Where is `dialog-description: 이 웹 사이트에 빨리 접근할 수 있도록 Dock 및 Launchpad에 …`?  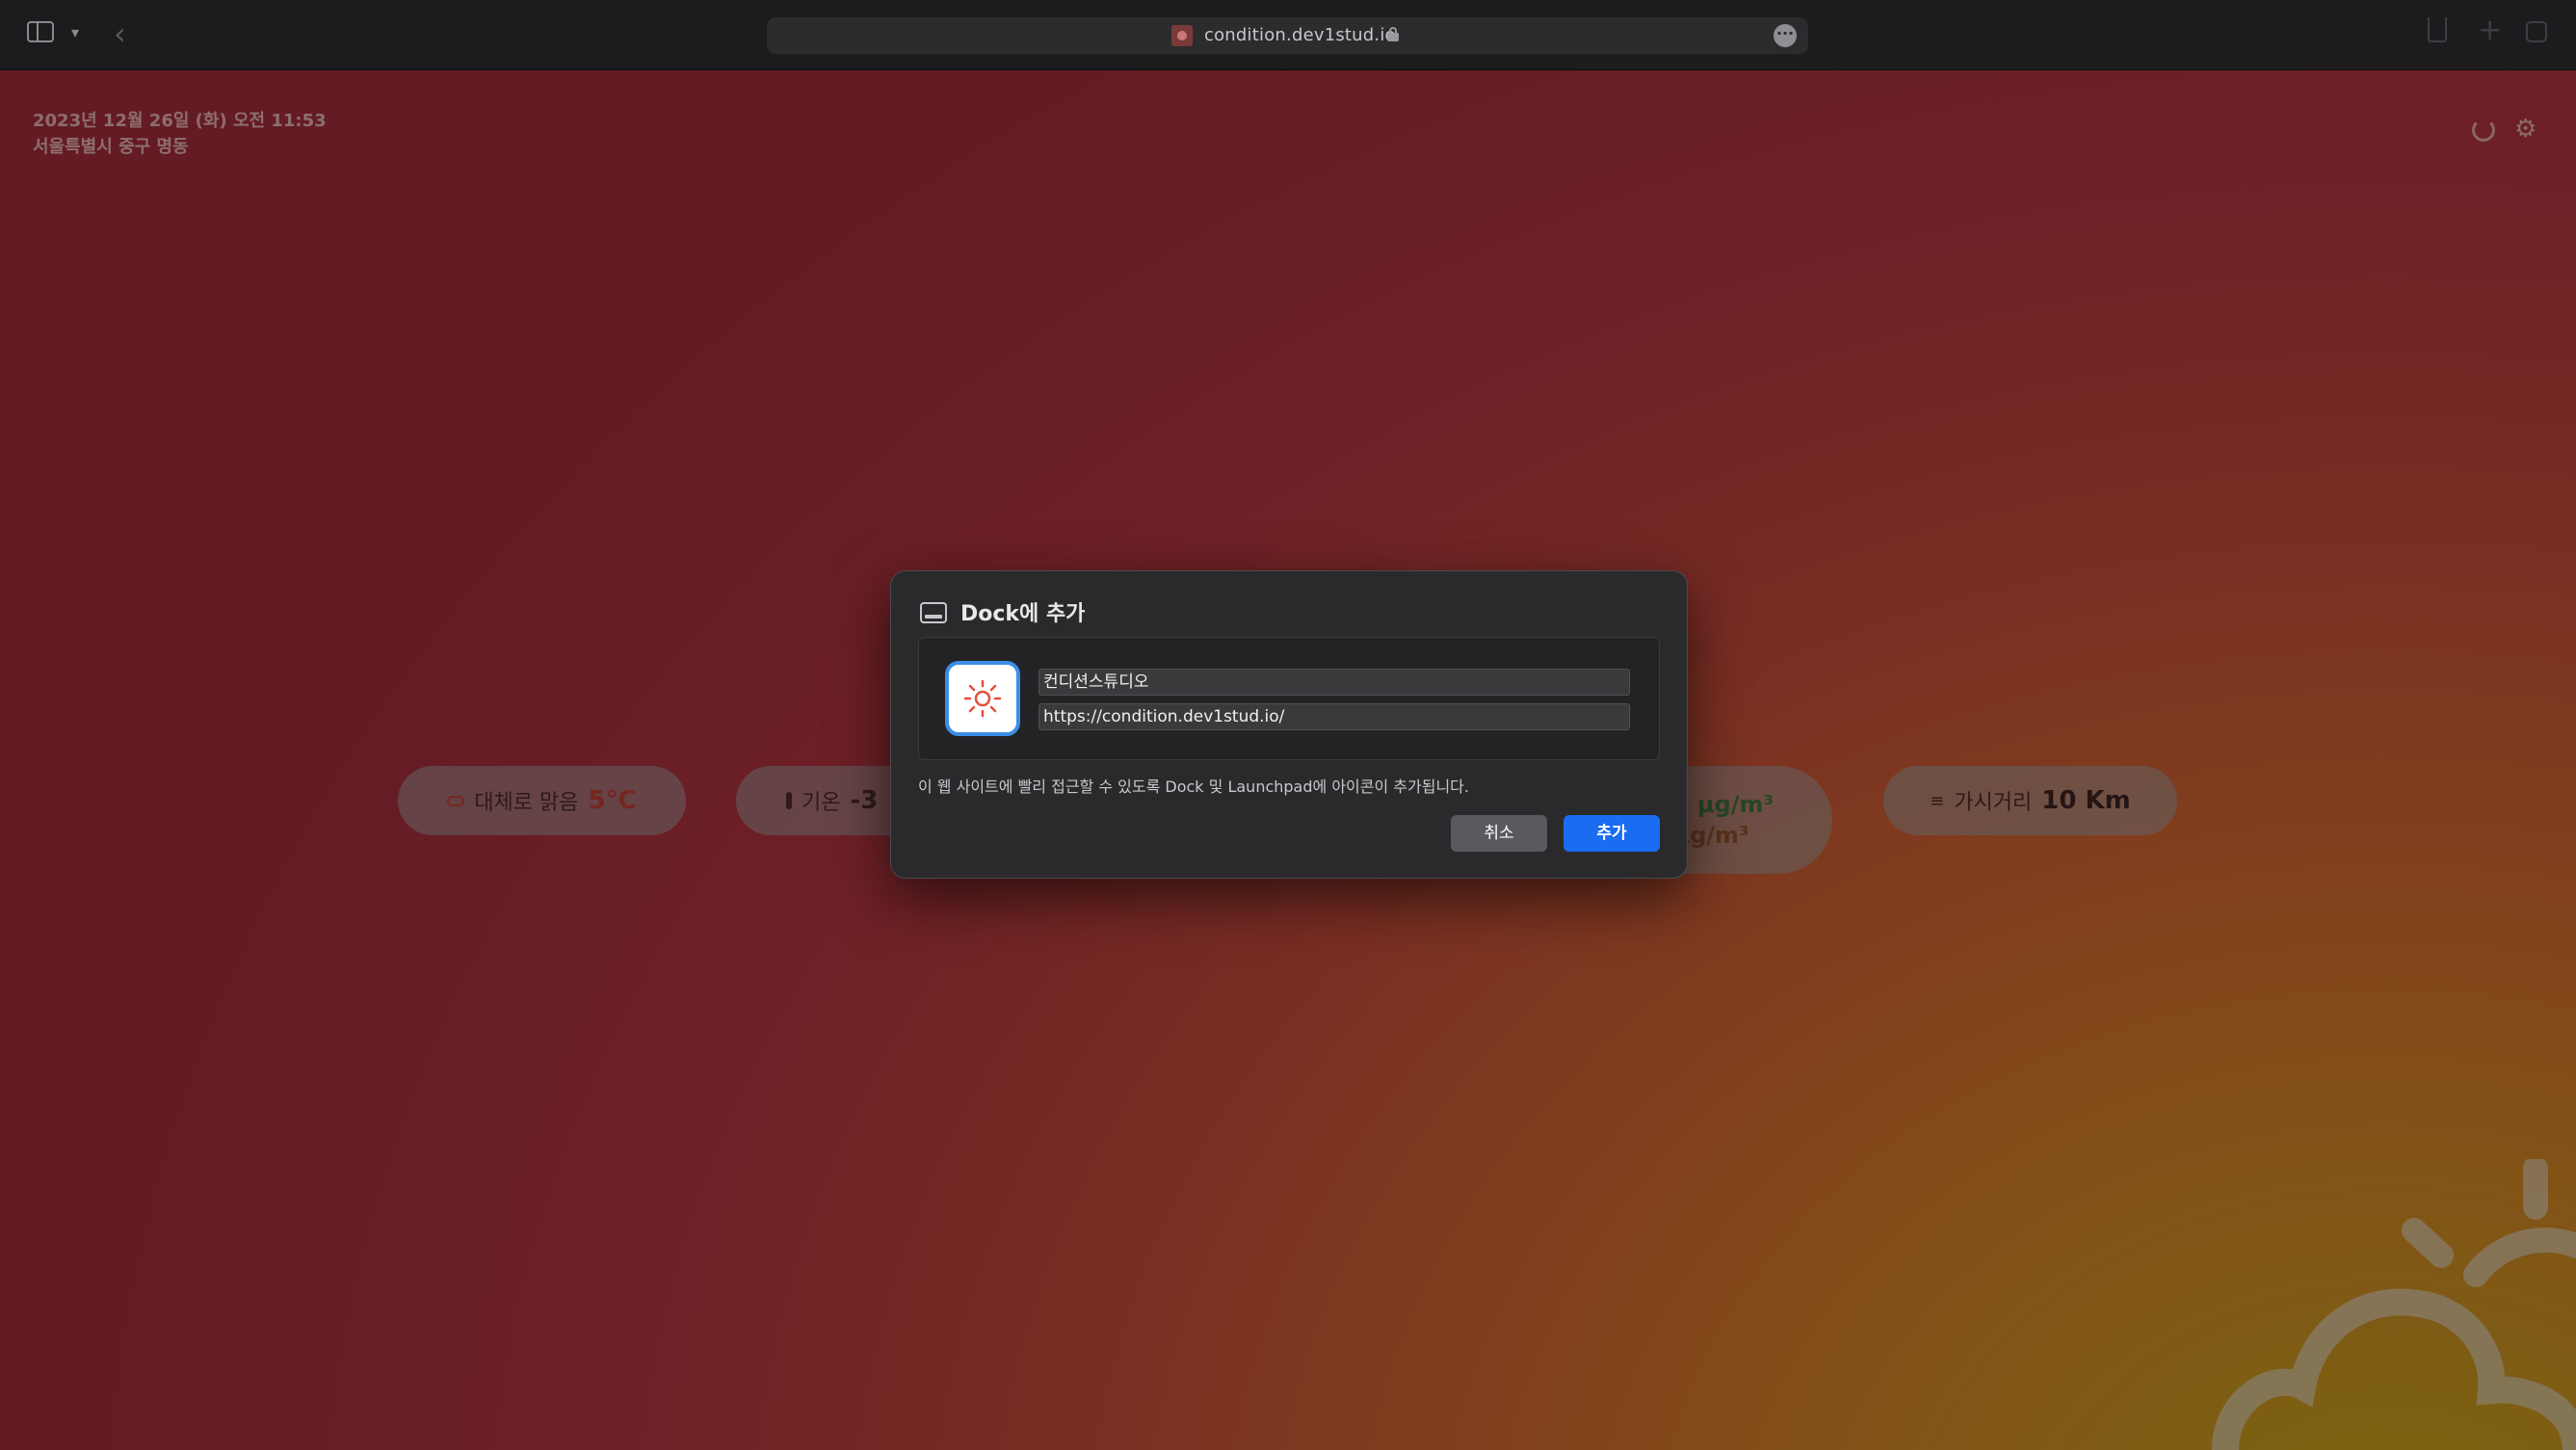
dialog-description: 이 웹 사이트에 빨리 접근할 수 있도록 Dock 및 Launchpad에 … is located at coordinates (1194, 787).